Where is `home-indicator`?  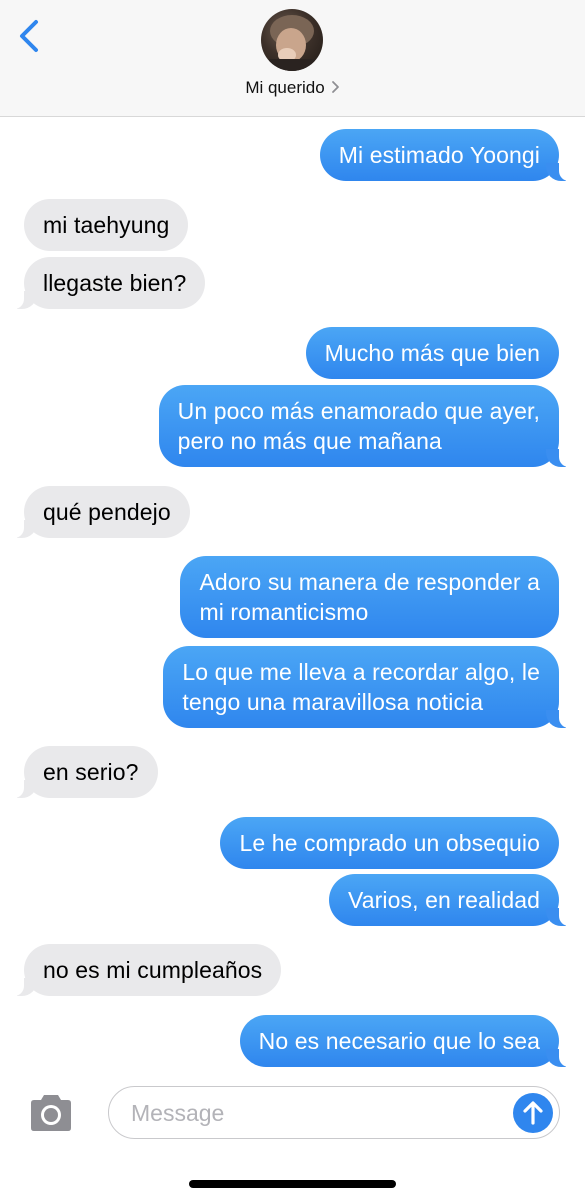
home-indicator is located at coordinates (292, 1184).